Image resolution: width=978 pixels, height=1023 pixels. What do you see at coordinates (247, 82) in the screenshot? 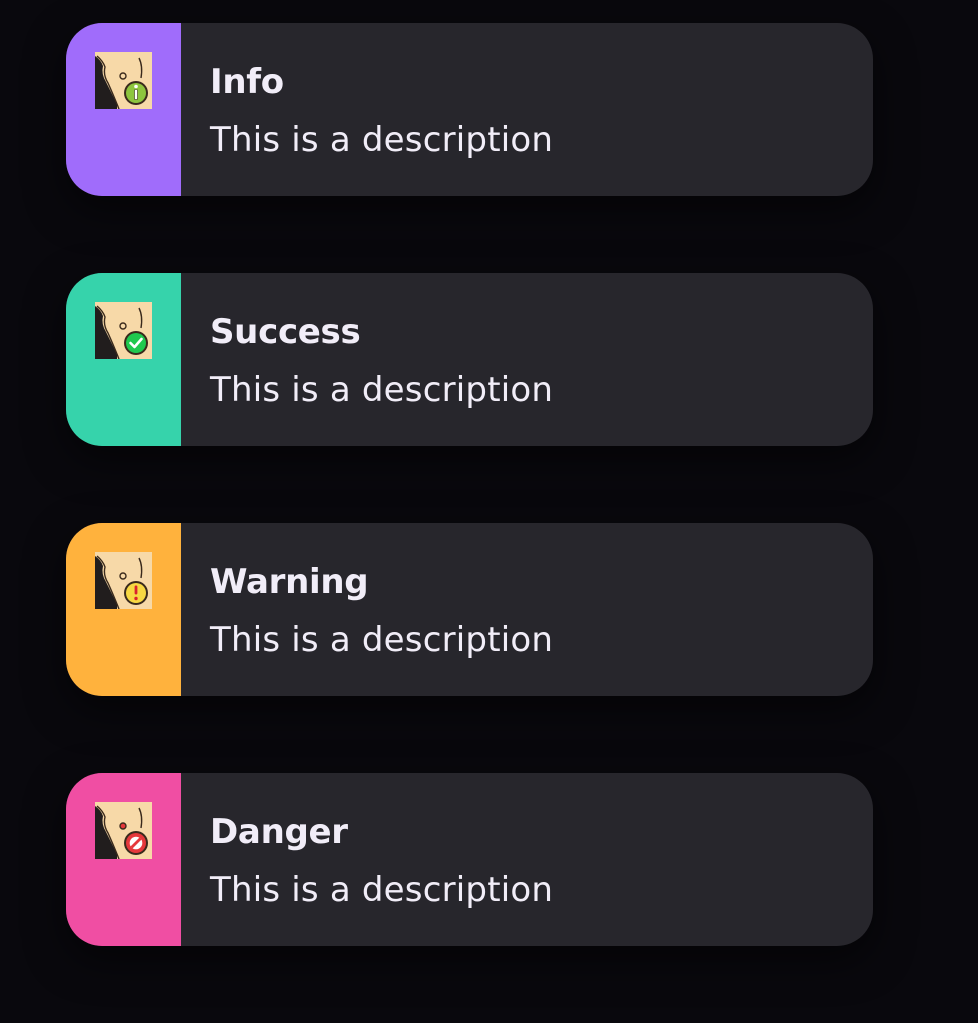
I see `toast-title: Info` at bounding box center [247, 82].